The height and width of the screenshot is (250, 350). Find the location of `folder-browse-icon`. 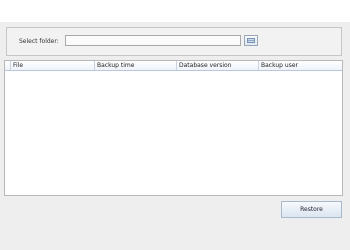

folder-browse-icon is located at coordinates (251, 40).